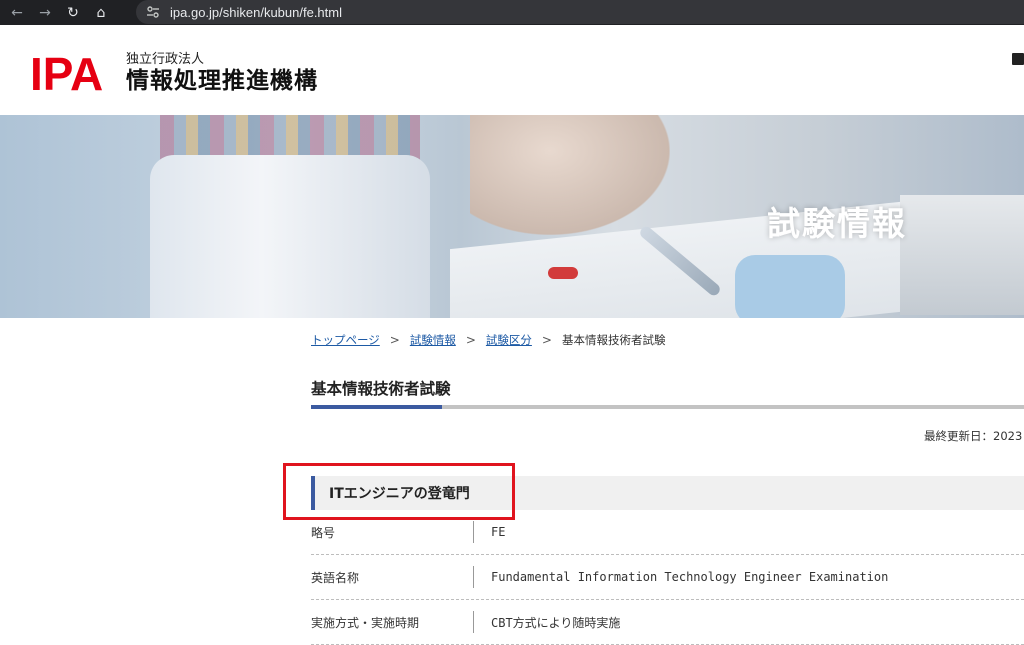  What do you see at coordinates (580, 12) in the screenshot?
I see `address-bar: ipa.go.jp/shiken/kubun/fe.html` at bounding box center [580, 12].